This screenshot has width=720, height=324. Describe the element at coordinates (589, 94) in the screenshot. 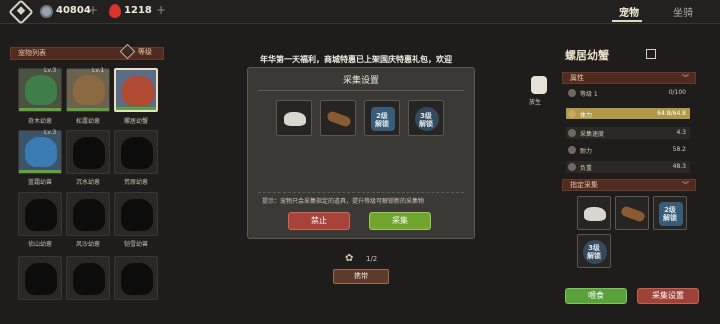

I see `stat-label: 等级 1` at that location.